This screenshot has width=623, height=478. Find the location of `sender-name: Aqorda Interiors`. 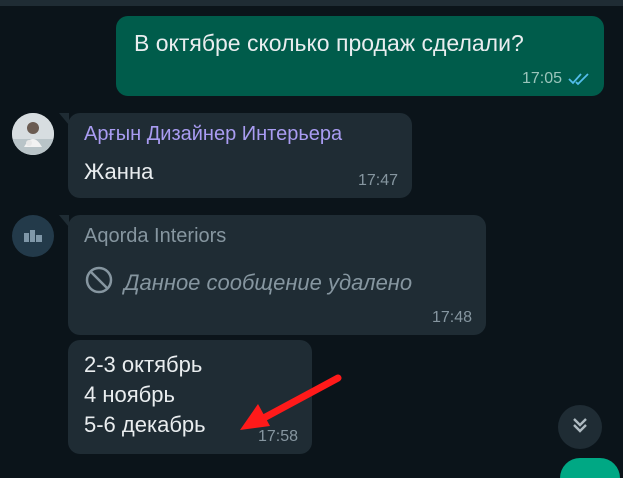

sender-name: Aqorda Interiors is located at coordinates (155, 236).